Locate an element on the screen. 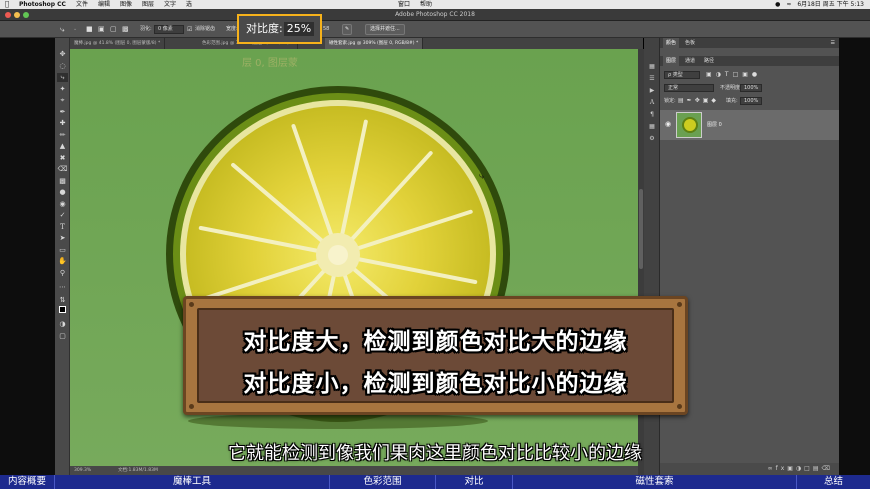  subtract-selection-icon: ▢ is located at coordinates (113, 29).